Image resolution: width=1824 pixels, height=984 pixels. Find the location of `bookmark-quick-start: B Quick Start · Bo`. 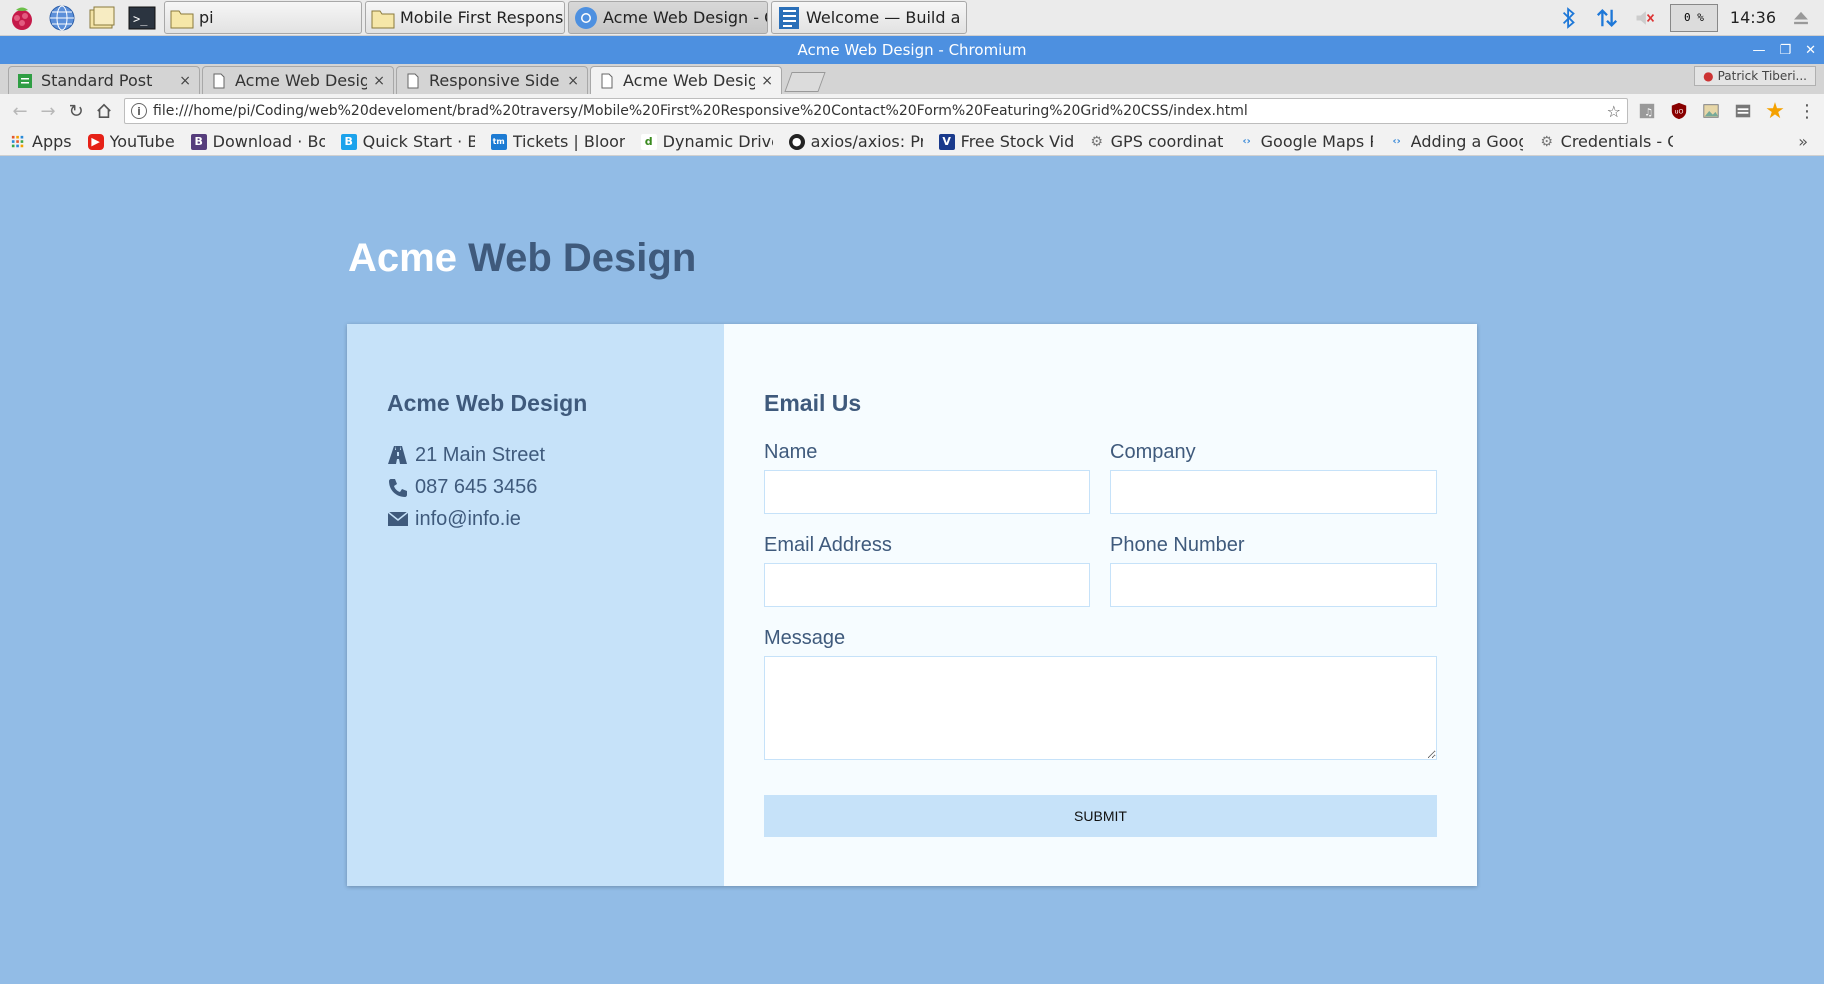

bookmark-quick-start: B Quick Start · Bo is located at coordinates (407, 141).